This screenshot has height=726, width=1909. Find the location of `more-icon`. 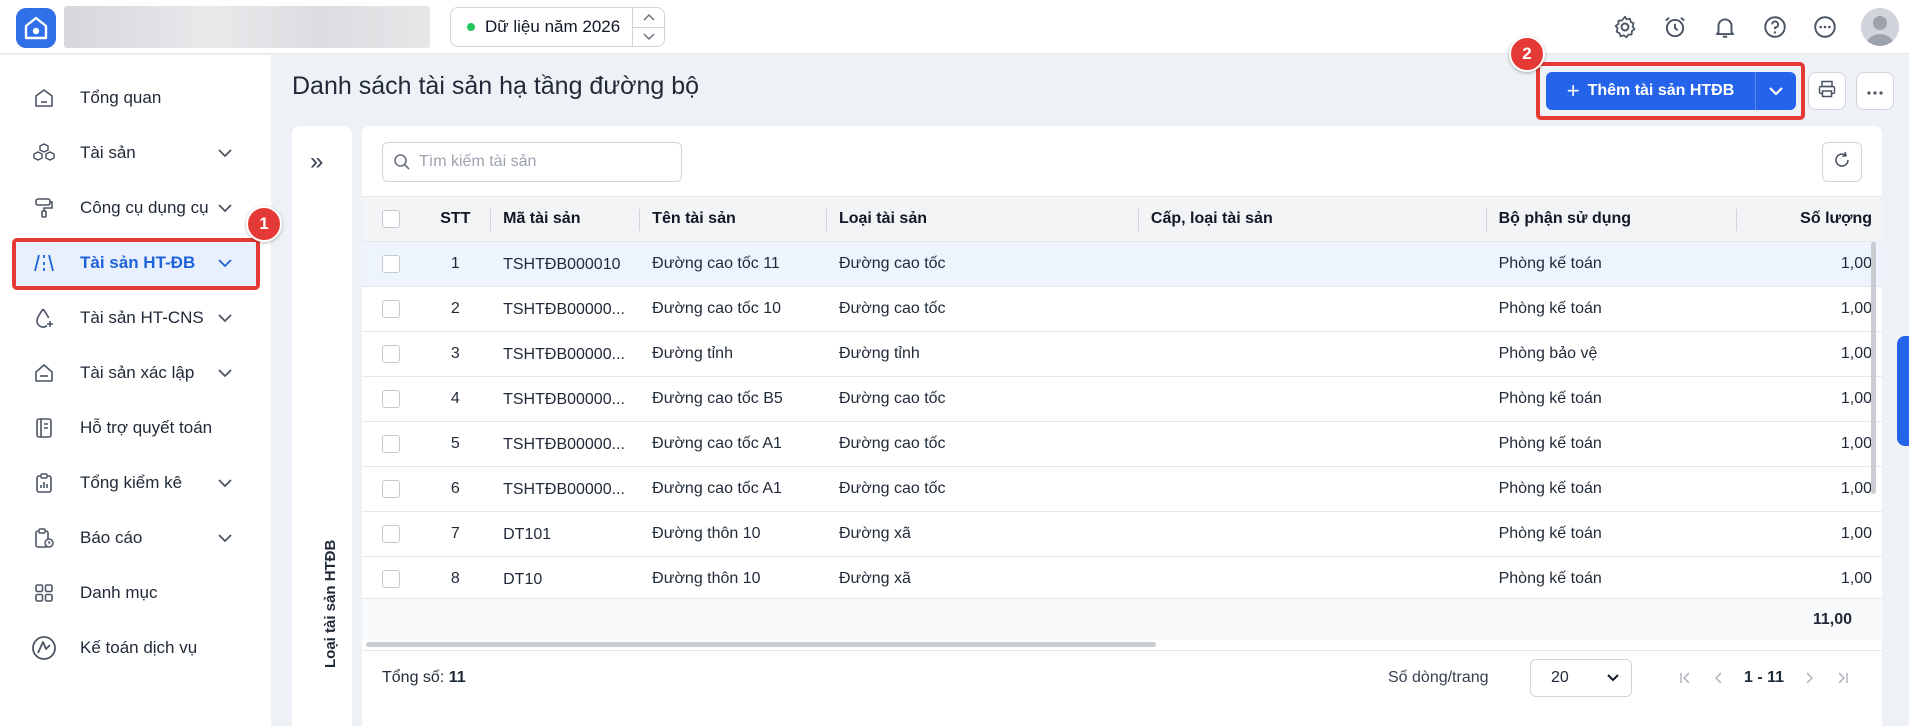

more-icon is located at coordinates (1825, 27).